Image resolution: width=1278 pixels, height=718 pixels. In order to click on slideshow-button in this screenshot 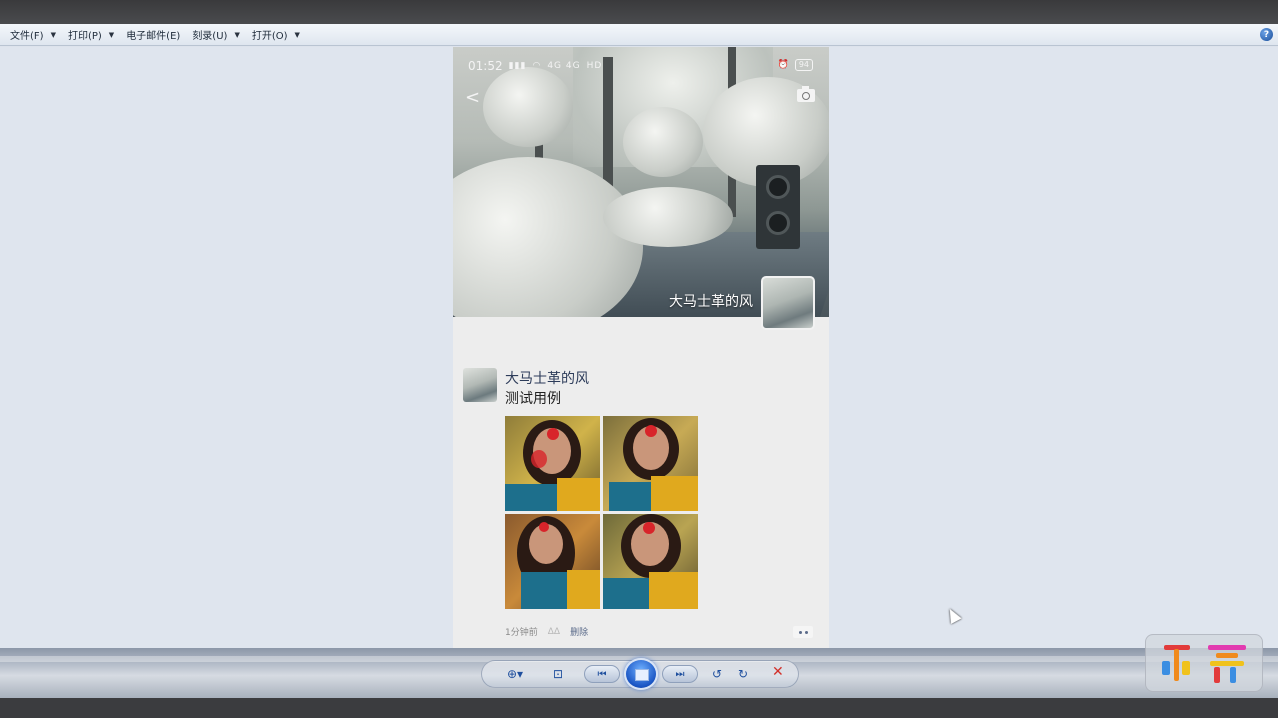, I will do `click(641, 674)`.